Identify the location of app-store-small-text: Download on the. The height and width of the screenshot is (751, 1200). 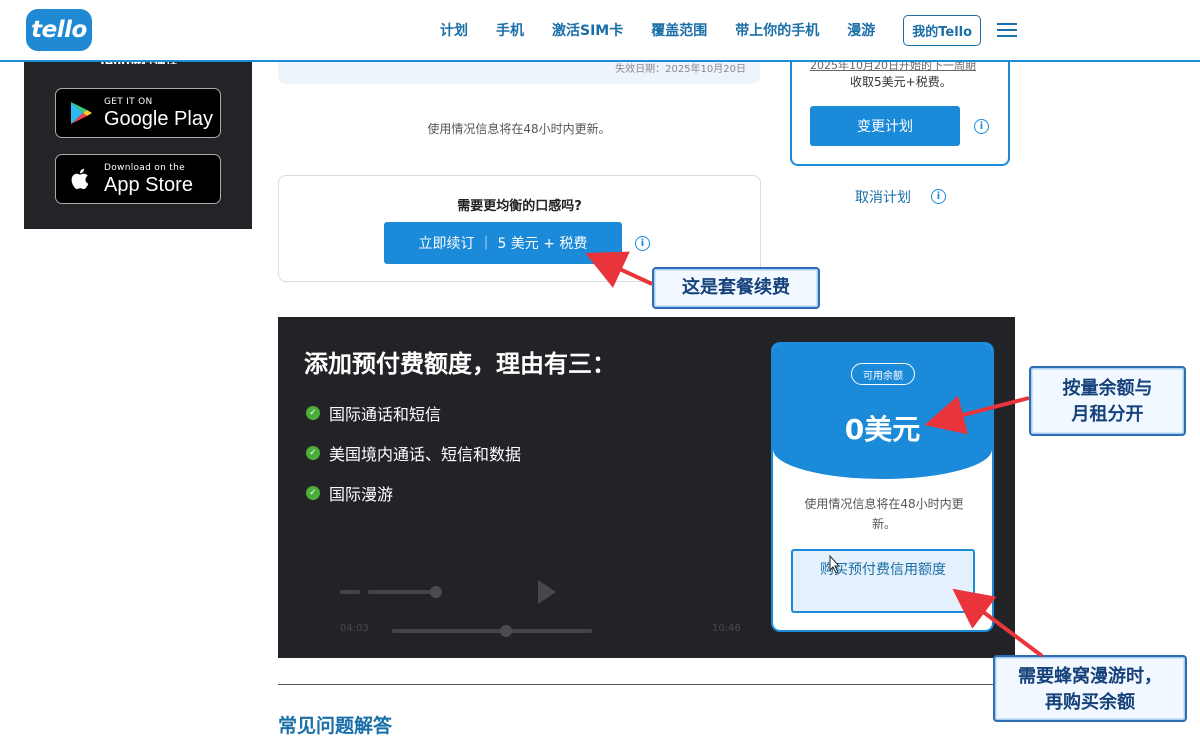
(144, 167).